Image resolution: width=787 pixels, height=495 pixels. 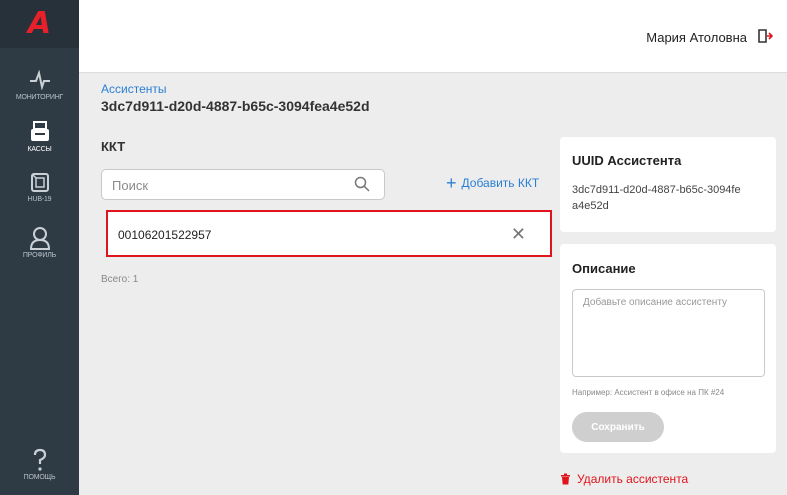 What do you see at coordinates (696, 37) in the screenshot?
I see `user-name: Мария Атоловна` at bounding box center [696, 37].